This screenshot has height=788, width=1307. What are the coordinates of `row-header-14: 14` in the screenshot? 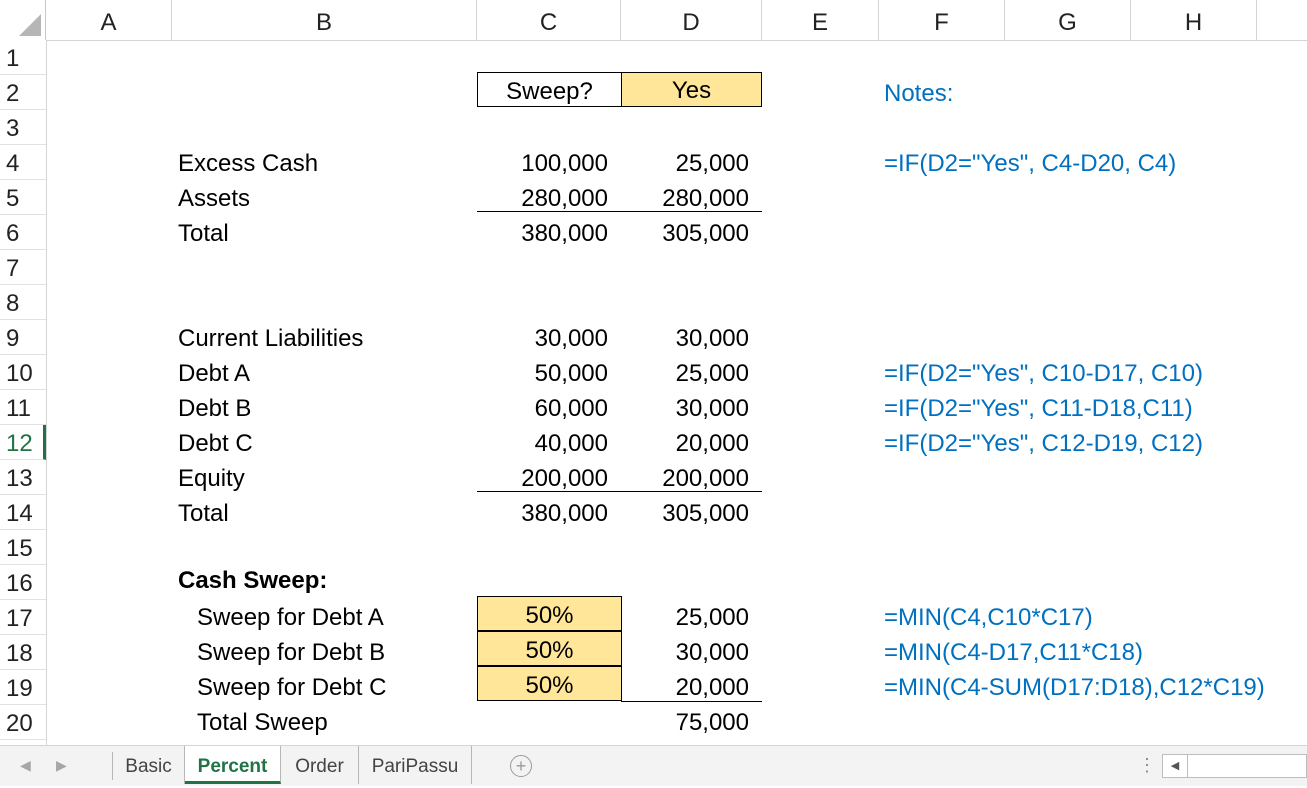 It's located at (23, 512).